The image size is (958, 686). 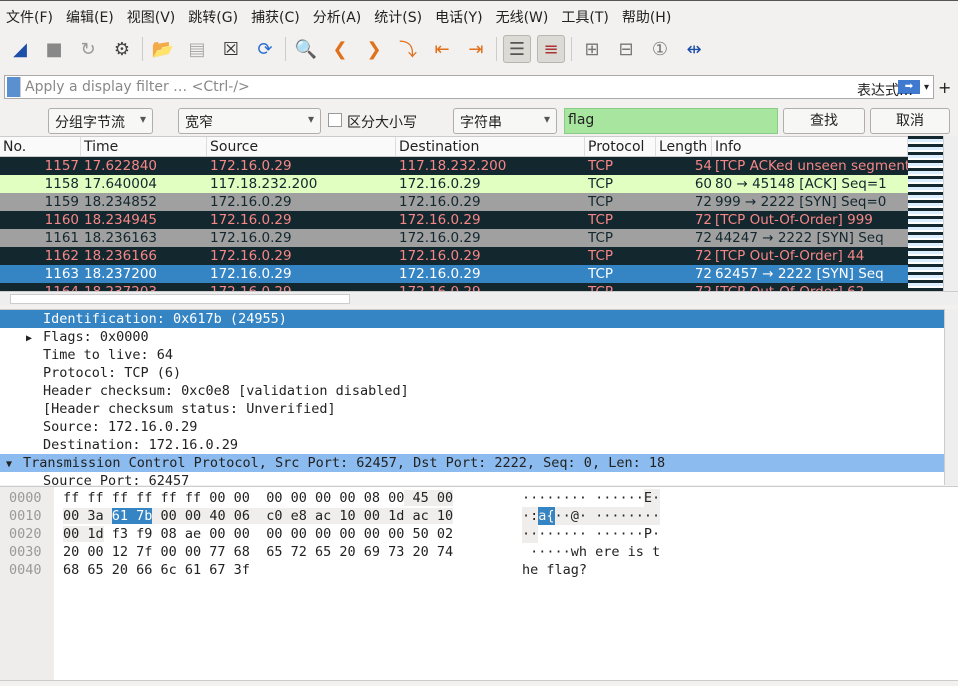 I want to click on last-packet-icon: ⇥, so click(x=476, y=49).